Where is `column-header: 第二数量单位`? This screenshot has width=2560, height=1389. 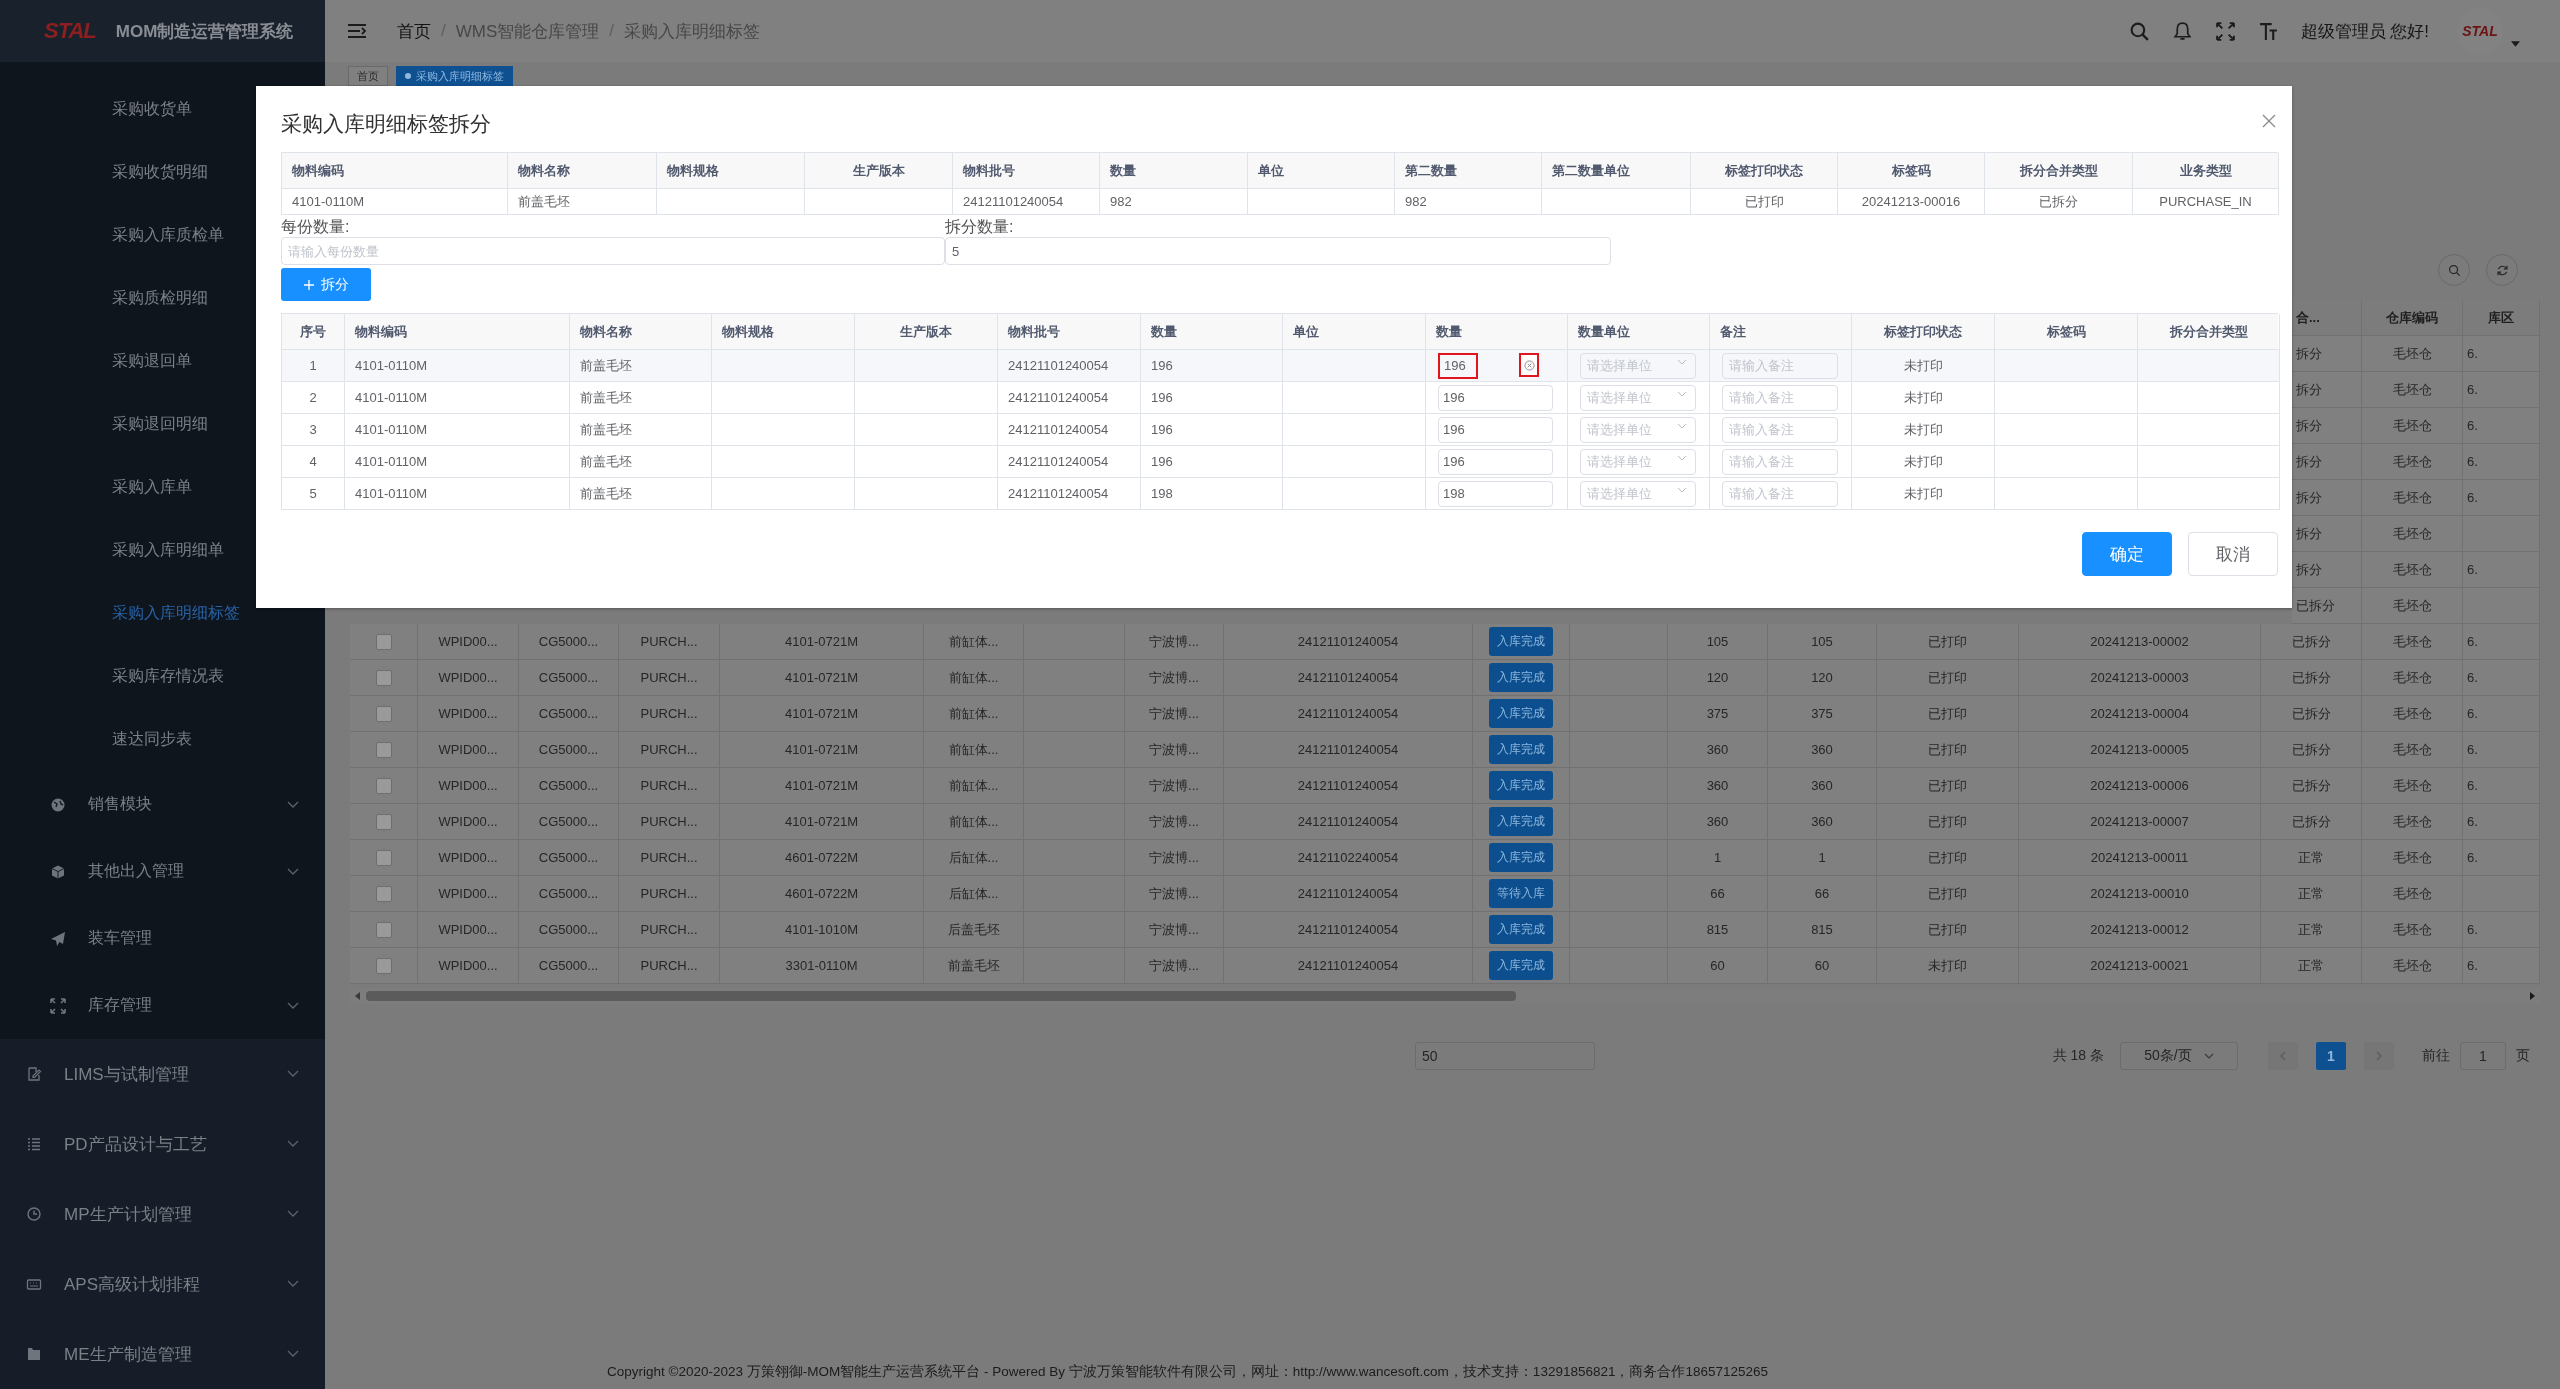 column-header: 第二数量单位 is located at coordinates (1616, 171).